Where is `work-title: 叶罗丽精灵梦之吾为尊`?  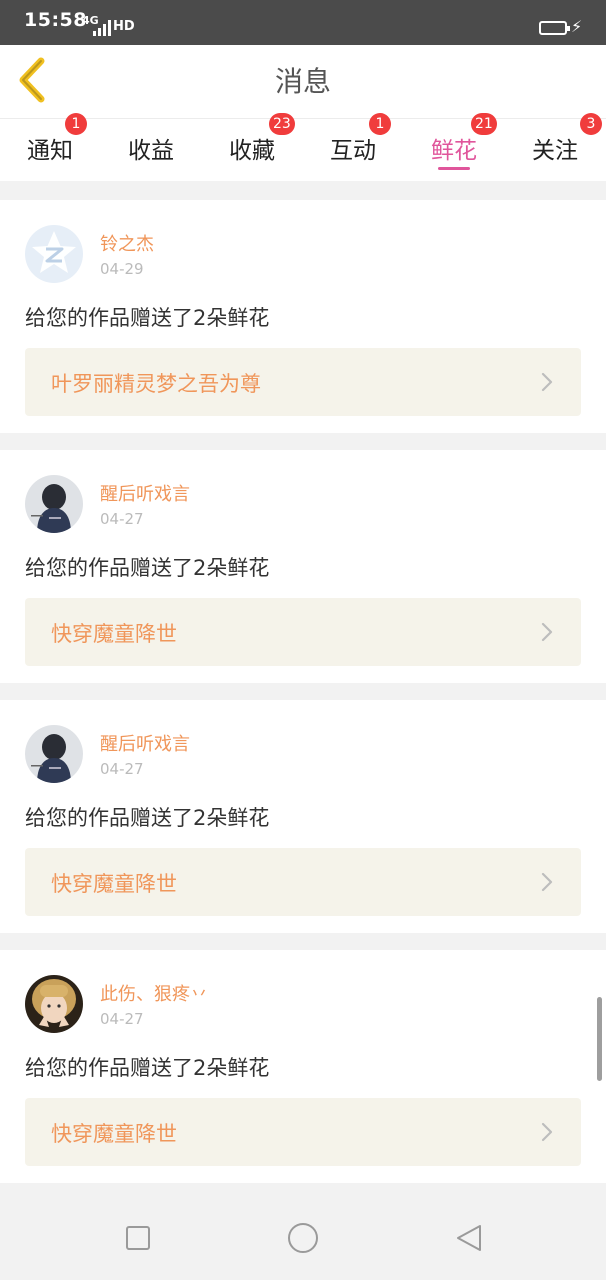 work-title: 叶罗丽精灵梦之吾为尊 is located at coordinates (156, 384).